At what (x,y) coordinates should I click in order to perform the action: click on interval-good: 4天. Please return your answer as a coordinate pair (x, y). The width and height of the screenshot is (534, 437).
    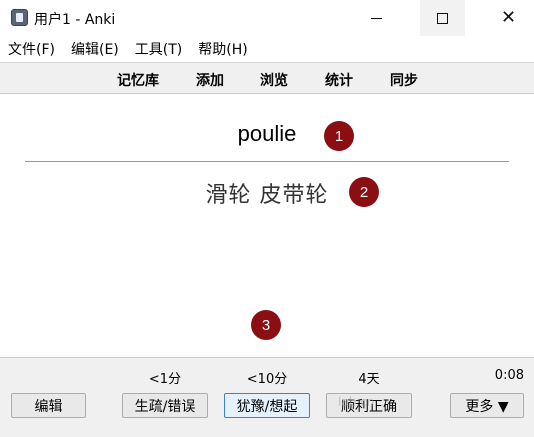
    Looking at the image, I should click on (369, 379).